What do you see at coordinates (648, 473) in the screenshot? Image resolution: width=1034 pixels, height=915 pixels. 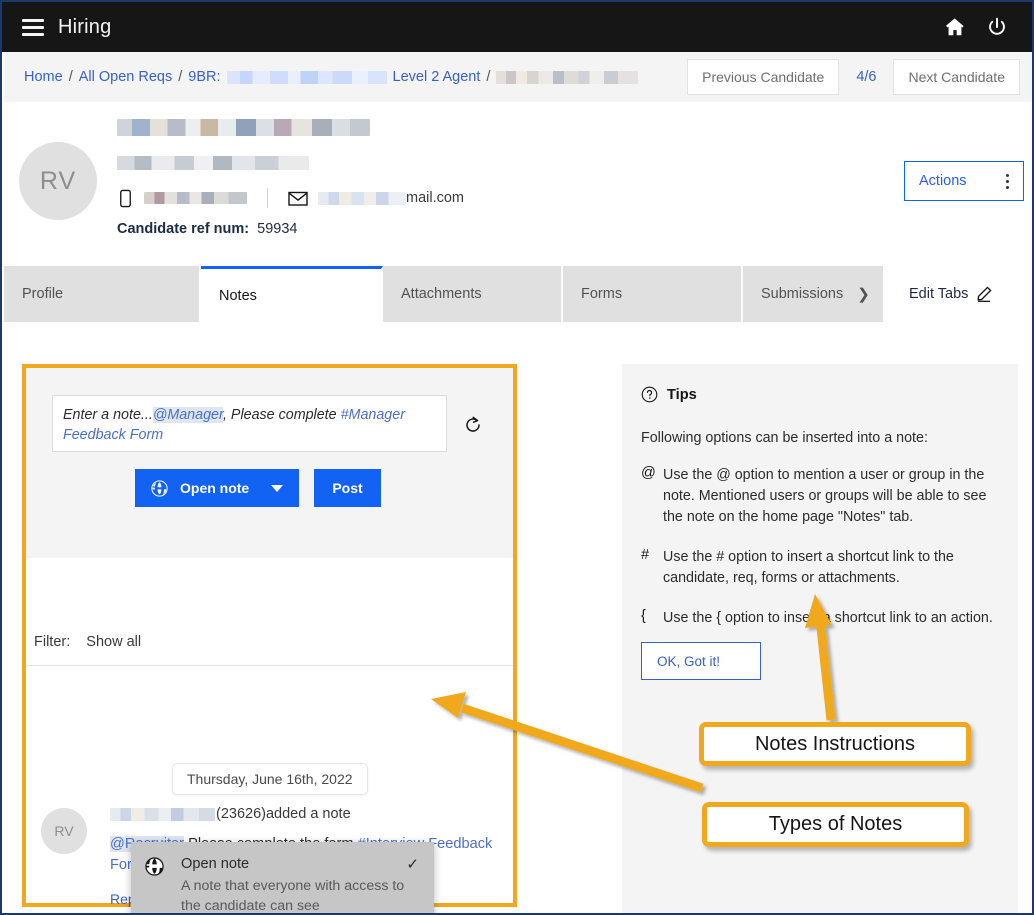 I see `tip-symbol: @` at bounding box center [648, 473].